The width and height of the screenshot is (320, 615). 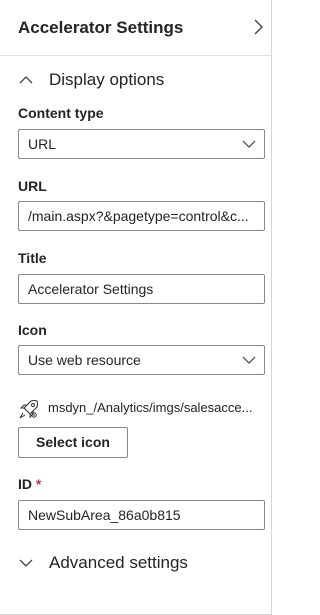 I want to click on advanced-settings-label: Advanced settings, so click(x=118, y=562).